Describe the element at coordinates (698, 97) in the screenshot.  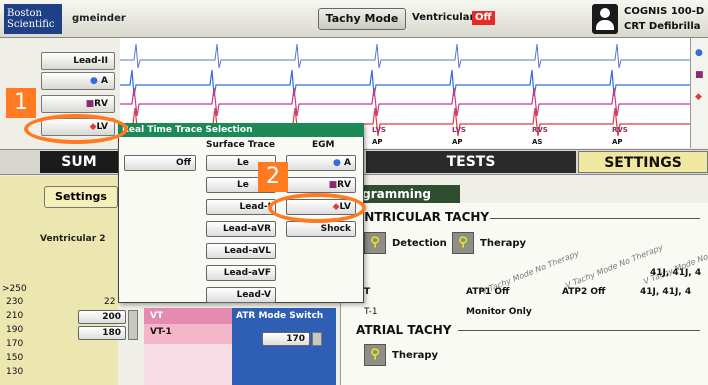
I see `legend-lv-diamond: ◆` at that location.